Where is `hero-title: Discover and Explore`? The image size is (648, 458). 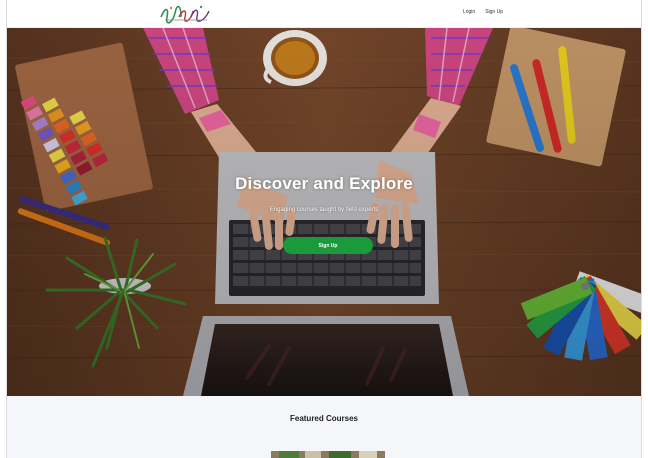
hero-title: Discover and Explore is located at coordinates (324, 183).